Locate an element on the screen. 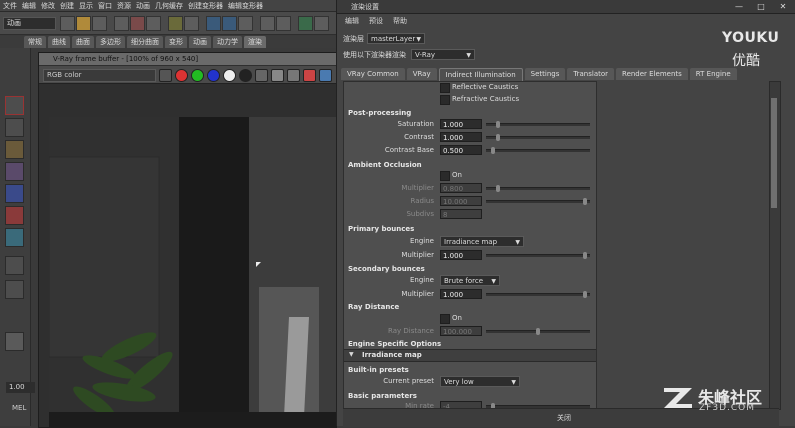 The image size is (795, 428). primary-multiplier-slider-knob is located at coordinates (585, 255).